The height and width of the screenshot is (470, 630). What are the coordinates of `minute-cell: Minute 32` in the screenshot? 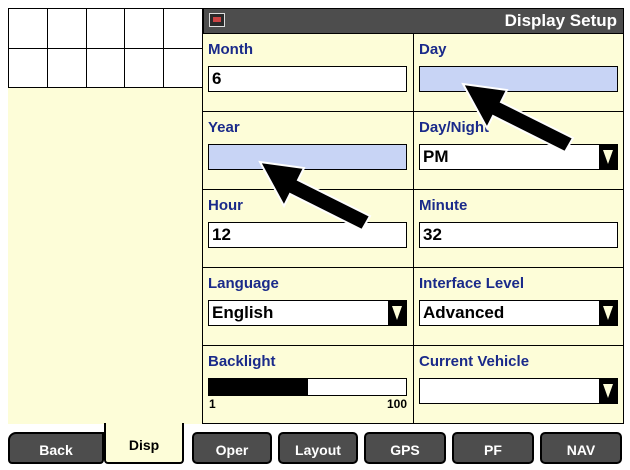 It's located at (518, 229).